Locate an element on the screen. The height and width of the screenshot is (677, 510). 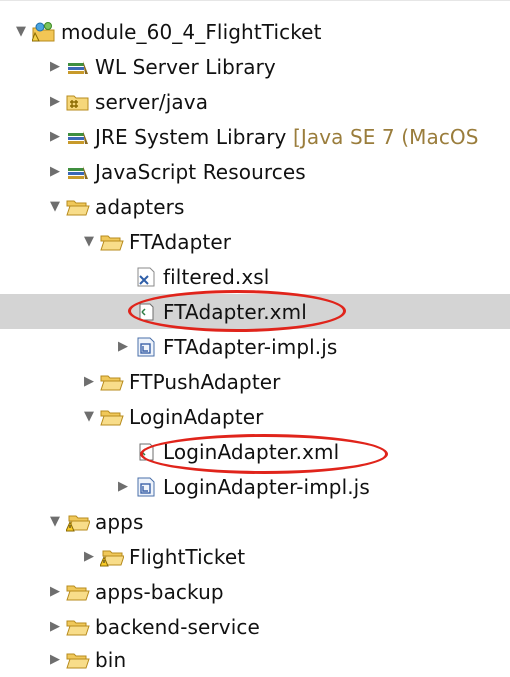
tree-item-server-java: ▶ server/java is located at coordinates (255, 101).